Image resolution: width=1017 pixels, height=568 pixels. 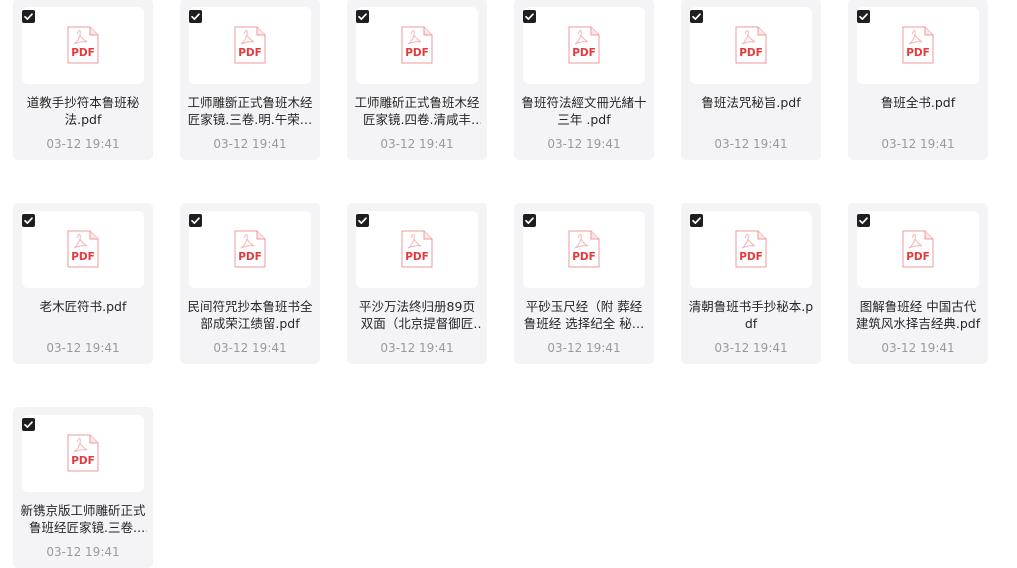 I want to click on file-name: 老木匠符书.pdf, so click(x=83, y=306).